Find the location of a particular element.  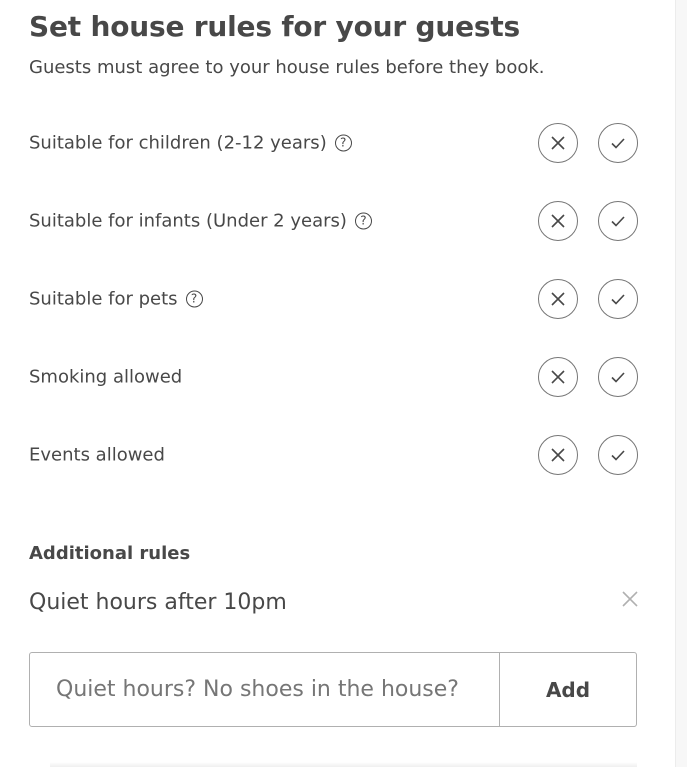

additional-rule-item: Quiet hours after 10pm is located at coordinates (334, 606).